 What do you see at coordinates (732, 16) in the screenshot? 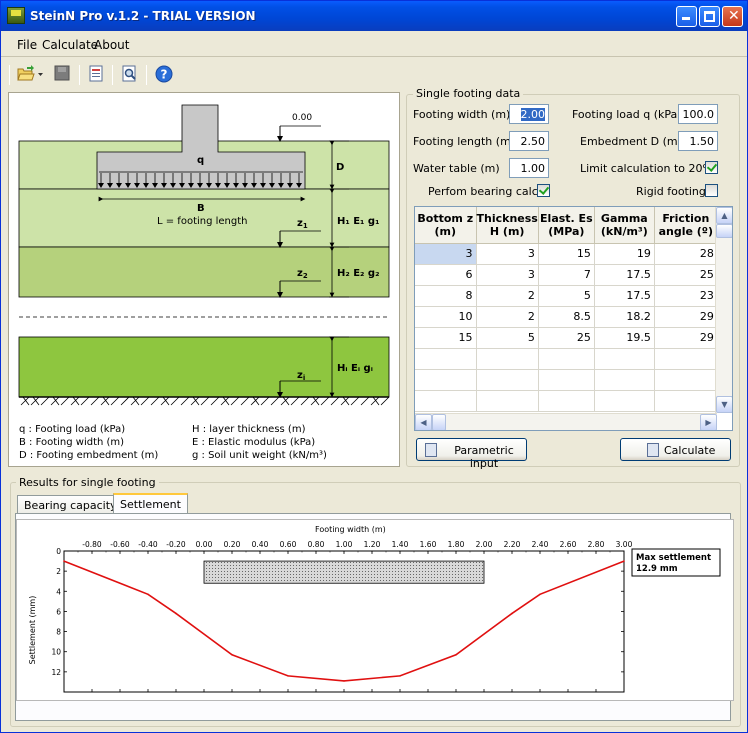
I see `close-button: ✕` at bounding box center [732, 16].